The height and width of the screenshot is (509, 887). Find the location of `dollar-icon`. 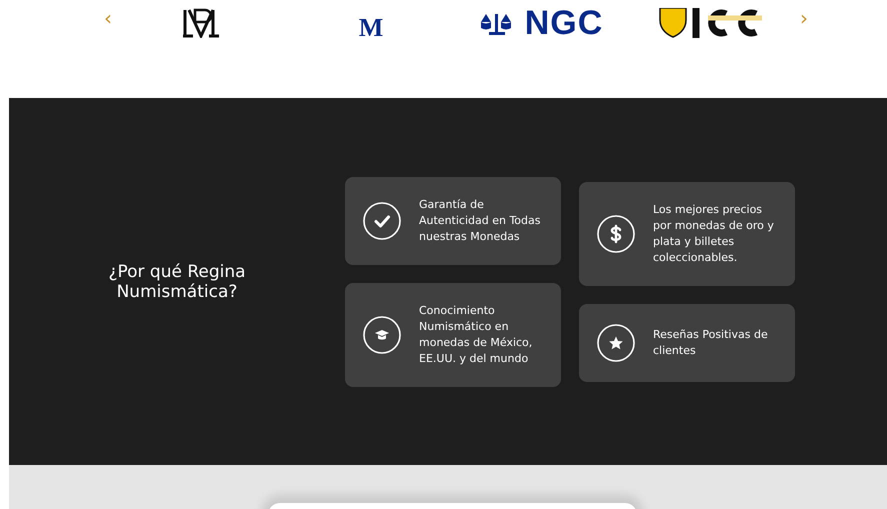

dollar-icon is located at coordinates (616, 233).